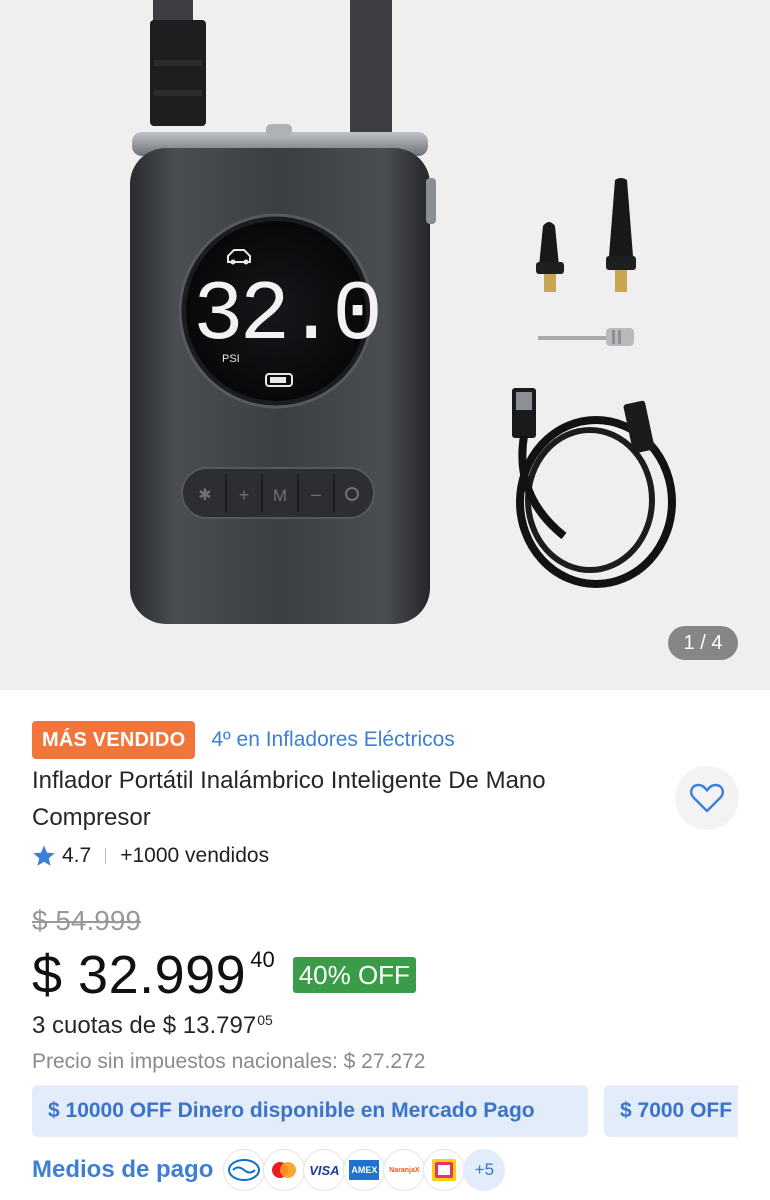 The image size is (770, 1200). I want to click on rating-row: 4.7 +1000 vendidos, so click(150, 856).